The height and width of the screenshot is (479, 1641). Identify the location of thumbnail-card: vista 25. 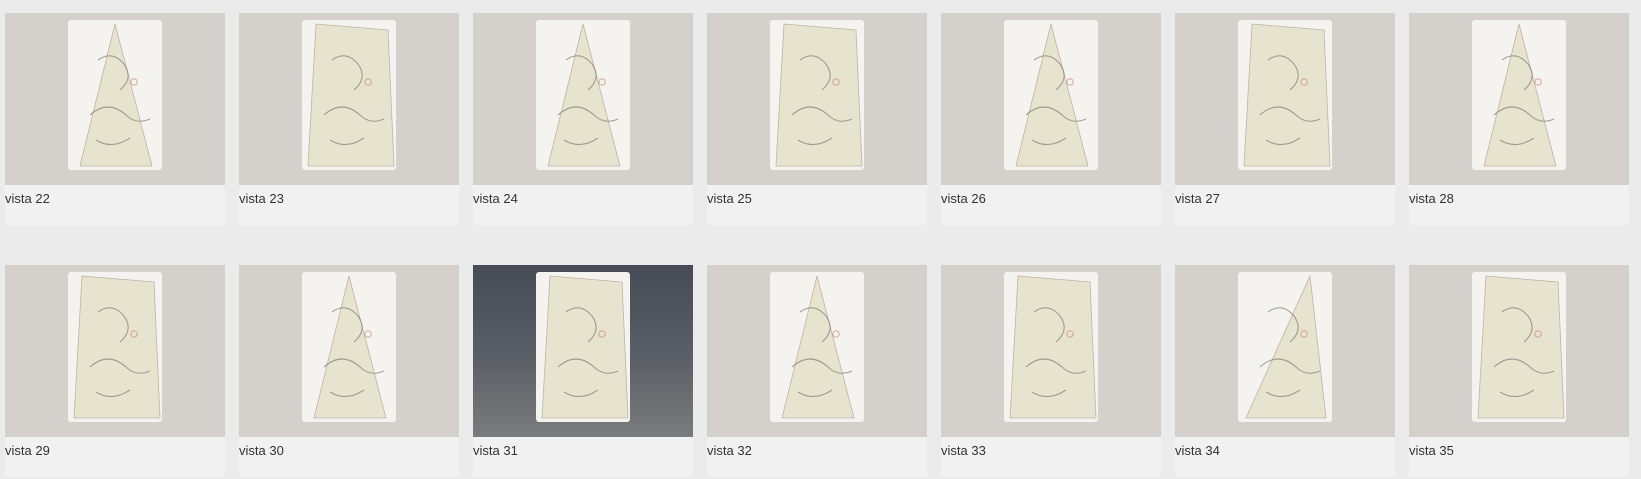
(817, 119).